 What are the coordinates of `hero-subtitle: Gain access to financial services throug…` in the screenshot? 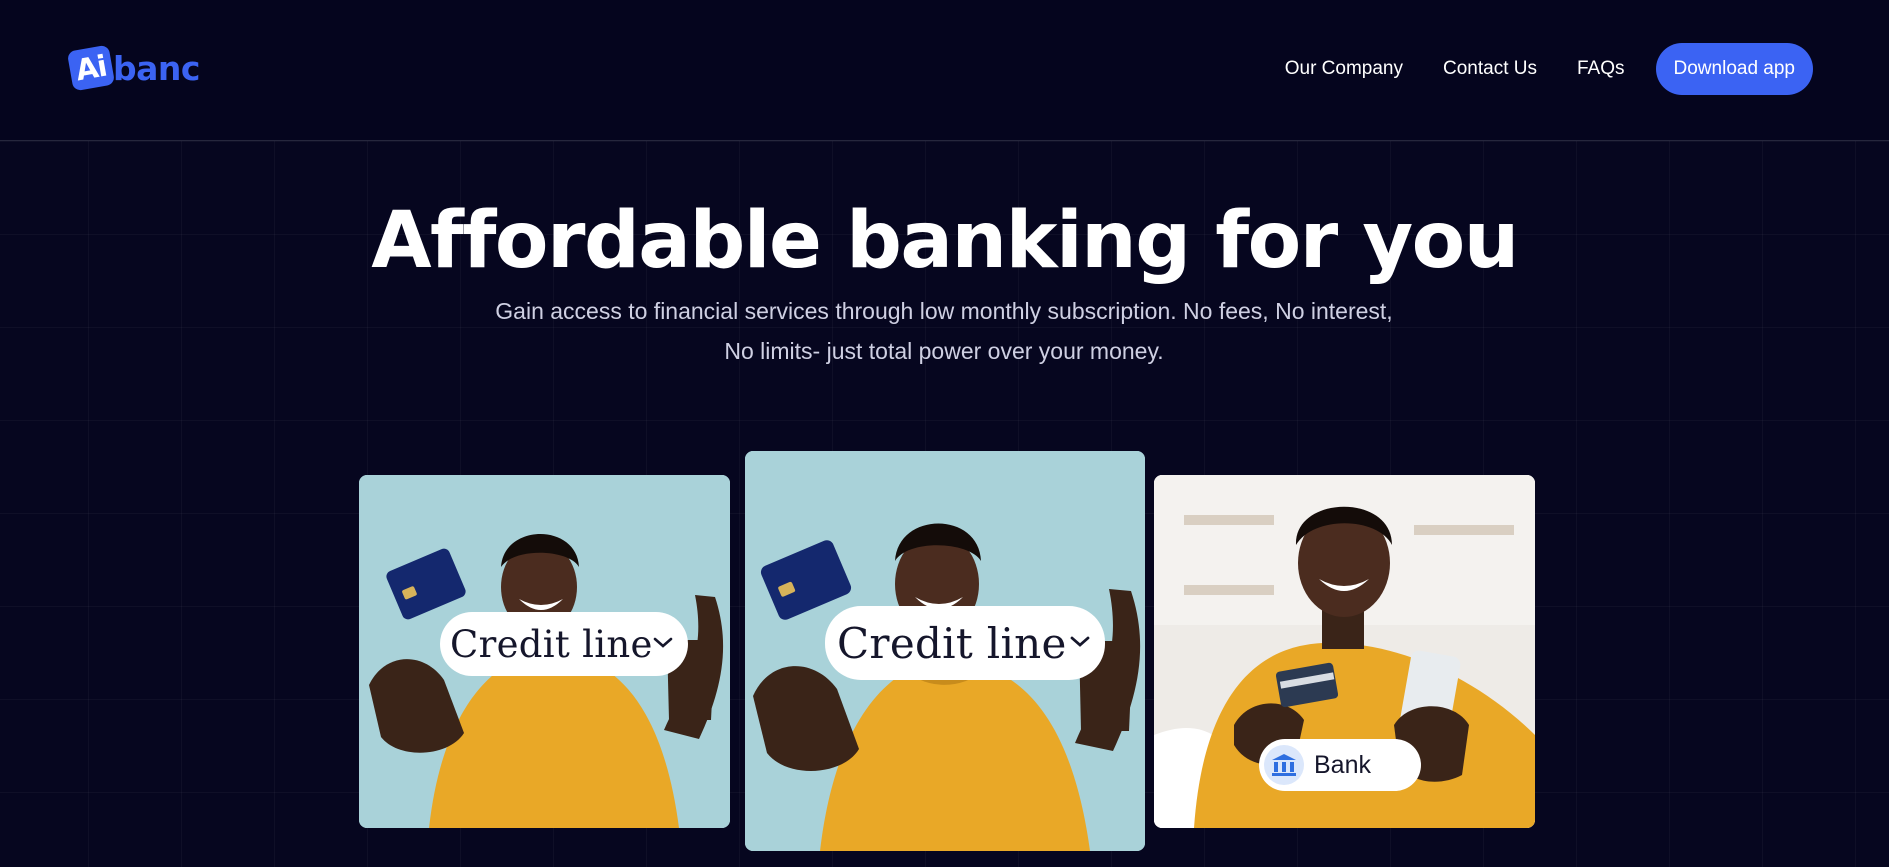 It's located at (944, 331).